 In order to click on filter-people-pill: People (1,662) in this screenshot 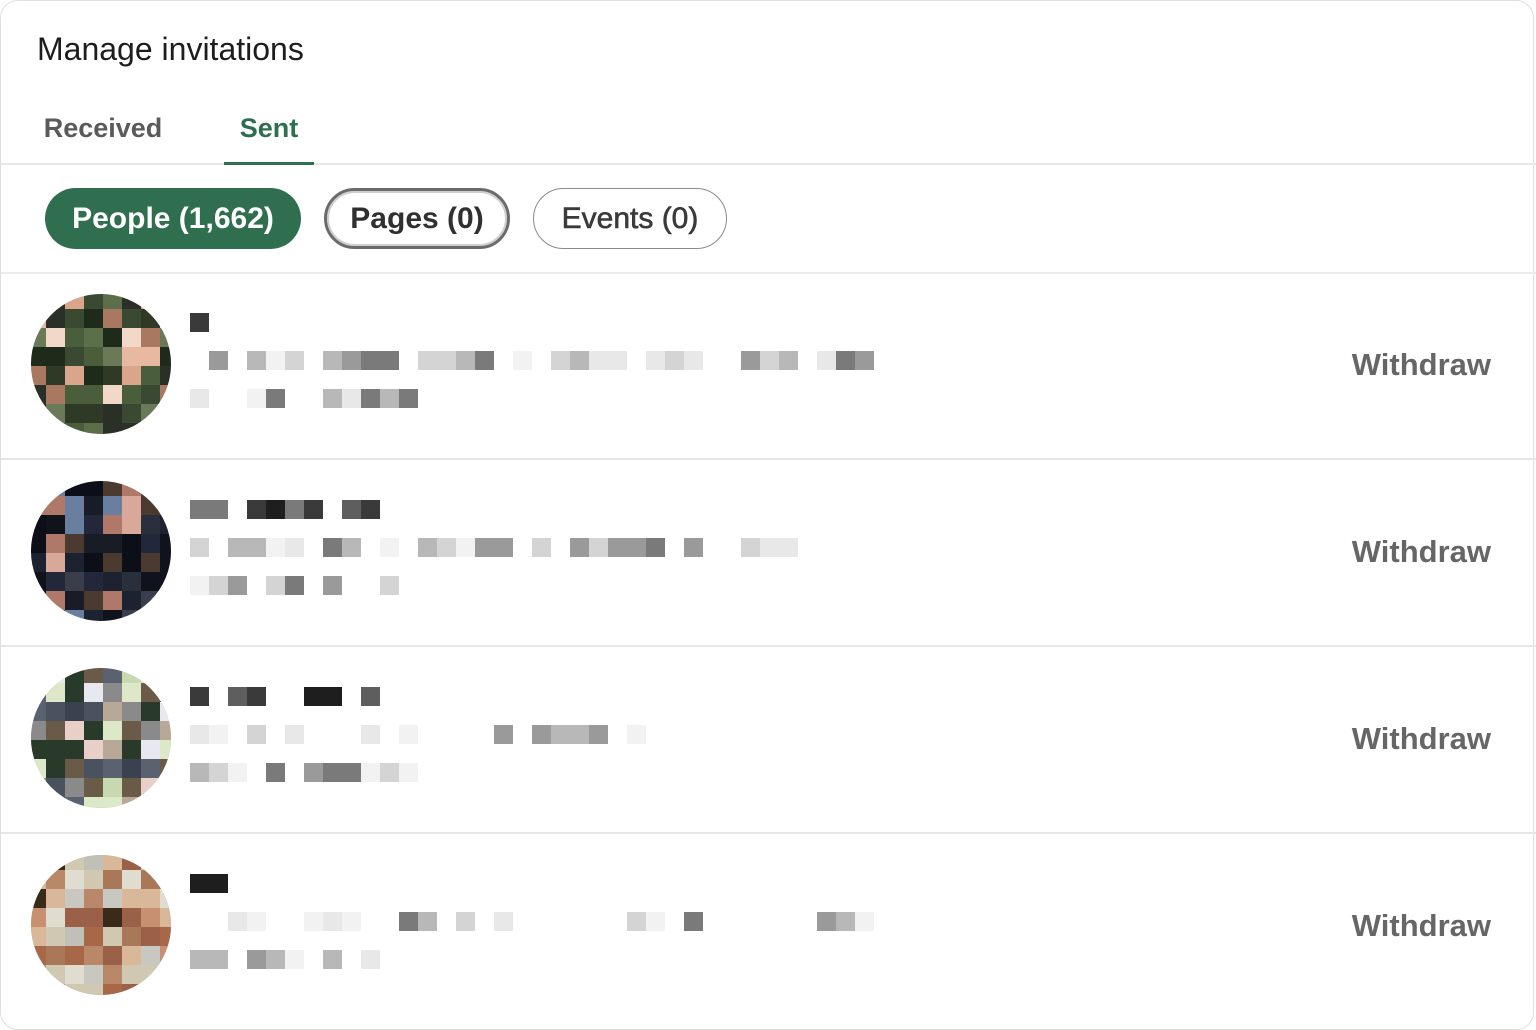, I will do `click(173, 218)`.